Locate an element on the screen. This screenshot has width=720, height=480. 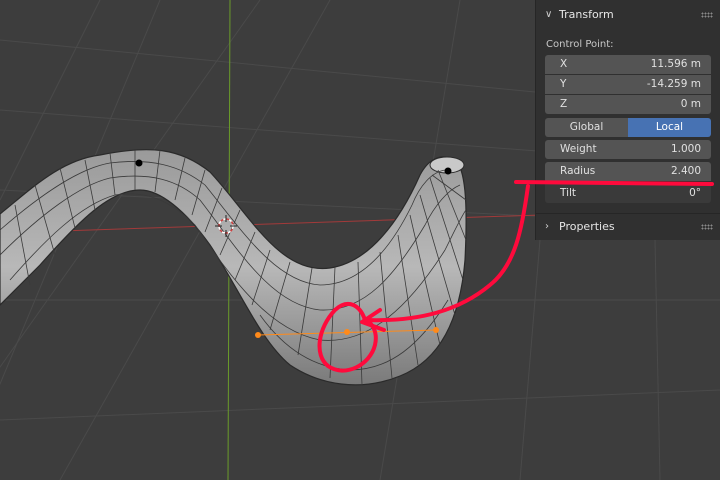
z-field-value: 0 m is located at coordinates (690, 104).